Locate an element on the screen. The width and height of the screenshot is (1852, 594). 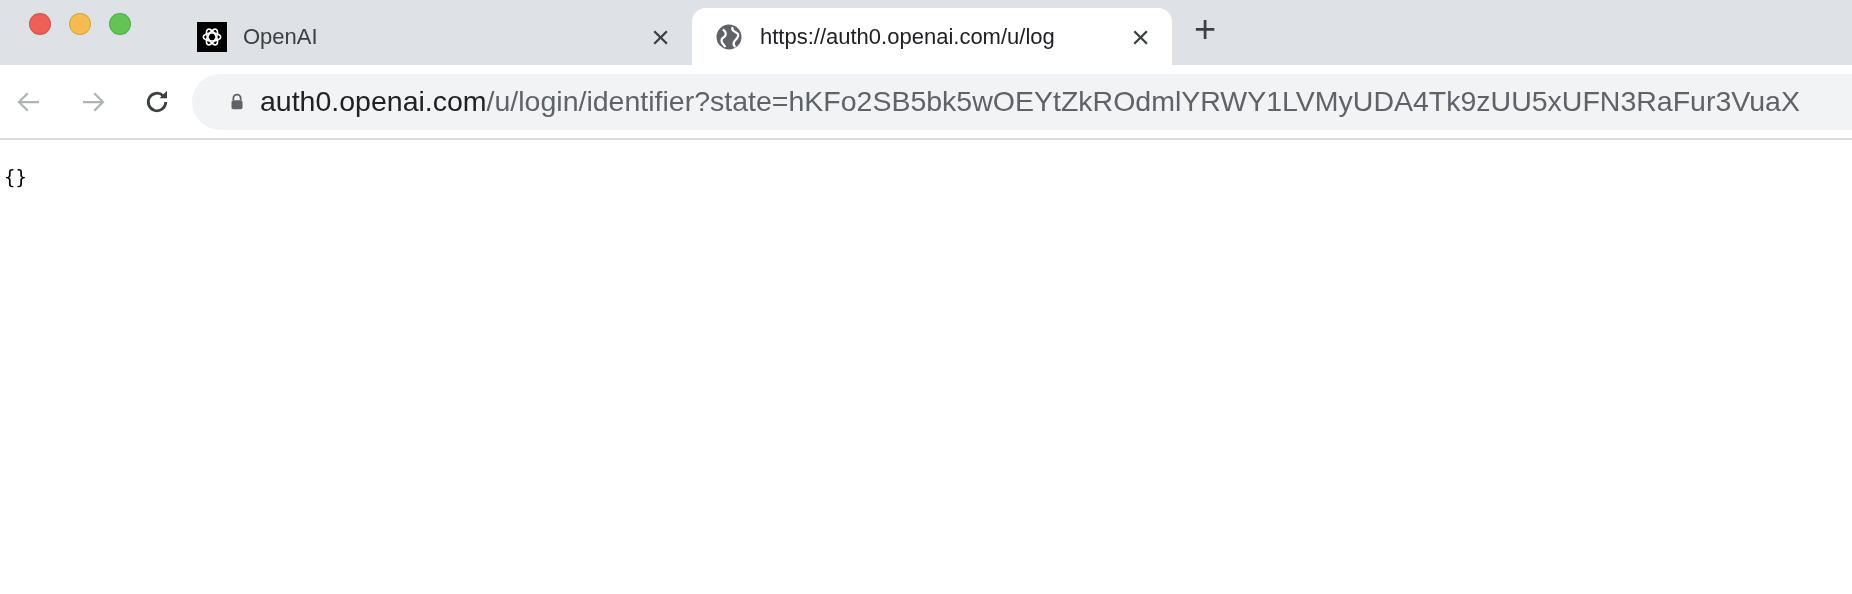
page-text: {} is located at coordinates (15, 177).